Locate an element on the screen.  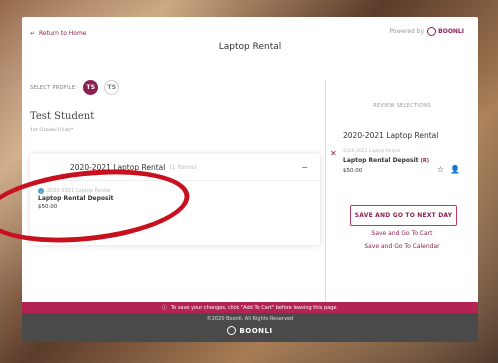
footer-brand: BOONLI is located at coordinates (250, 330).